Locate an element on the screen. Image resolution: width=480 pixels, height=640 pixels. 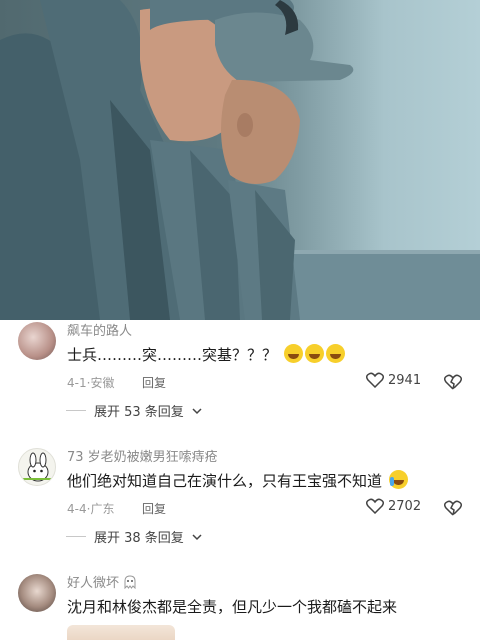
like-button: 2941 is located at coordinates (393, 380).